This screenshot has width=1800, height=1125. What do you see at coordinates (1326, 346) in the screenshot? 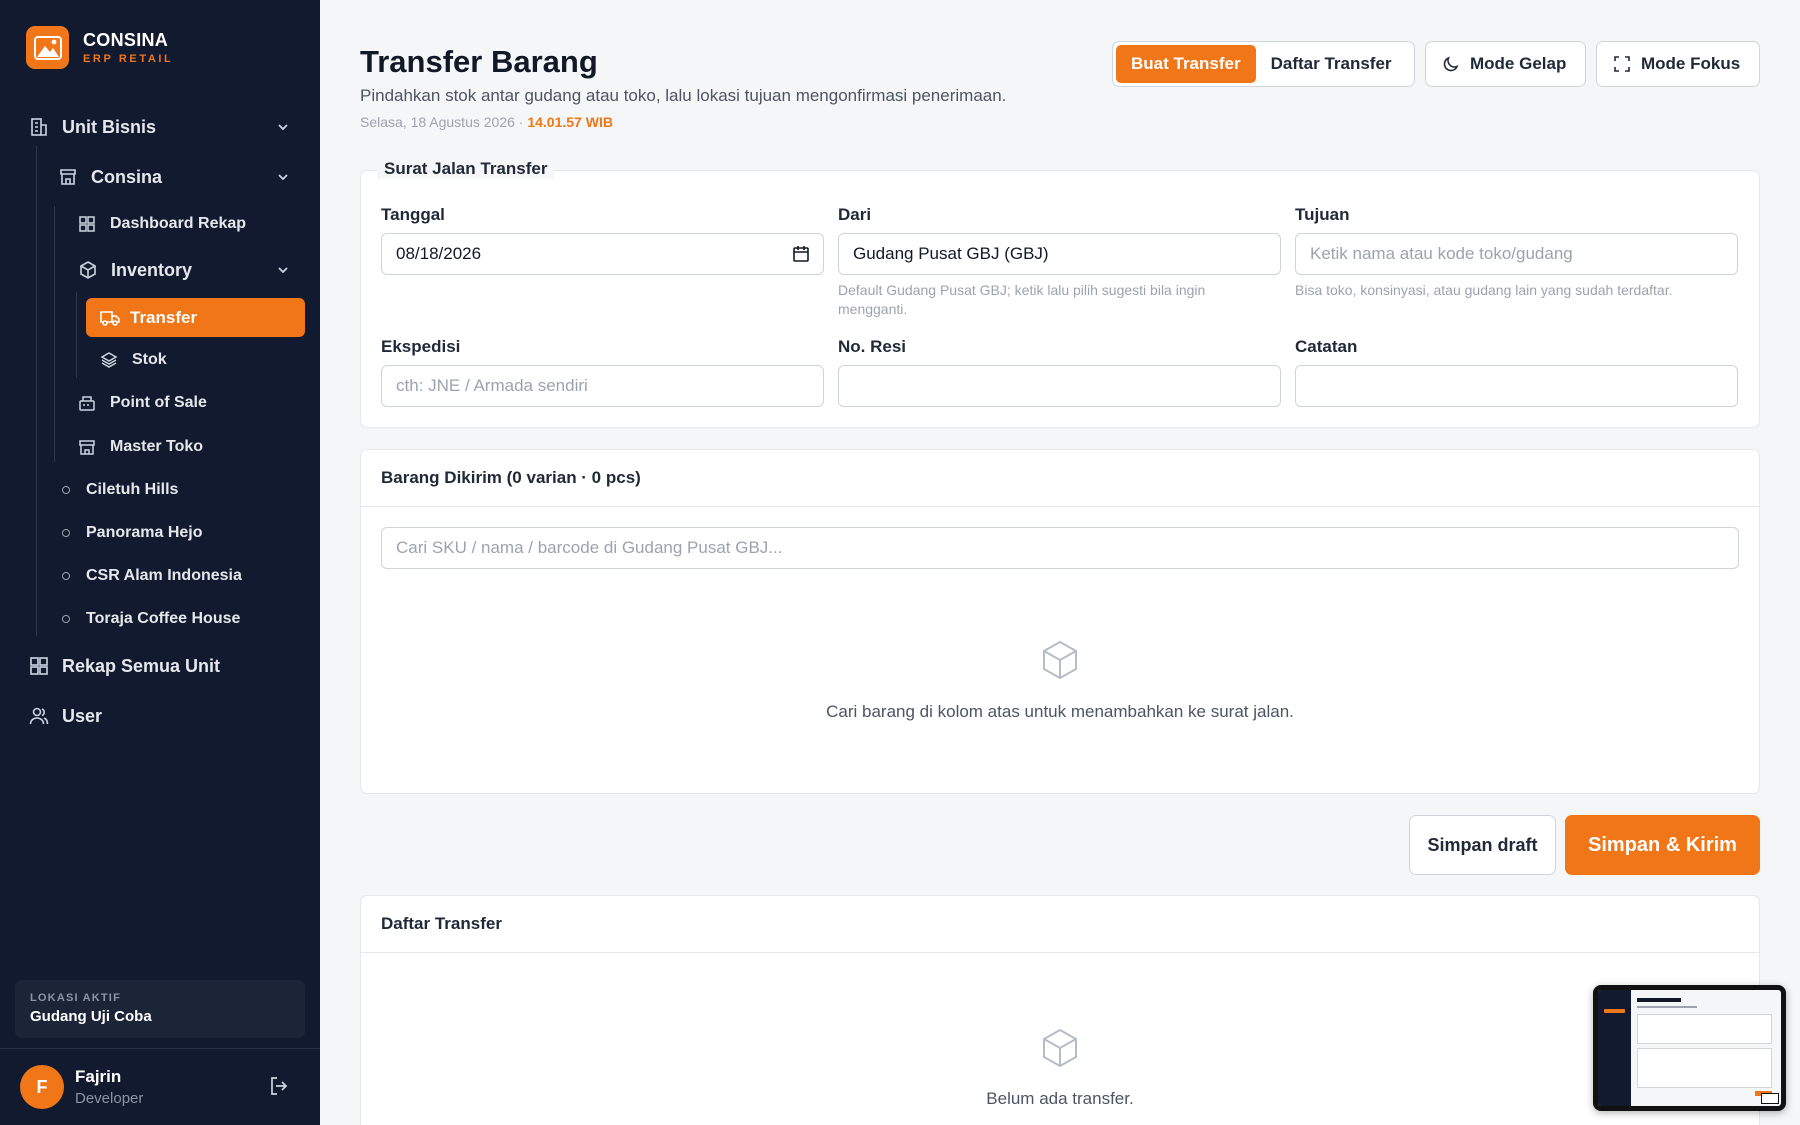
I see `catatan-label: Catatan` at bounding box center [1326, 346].